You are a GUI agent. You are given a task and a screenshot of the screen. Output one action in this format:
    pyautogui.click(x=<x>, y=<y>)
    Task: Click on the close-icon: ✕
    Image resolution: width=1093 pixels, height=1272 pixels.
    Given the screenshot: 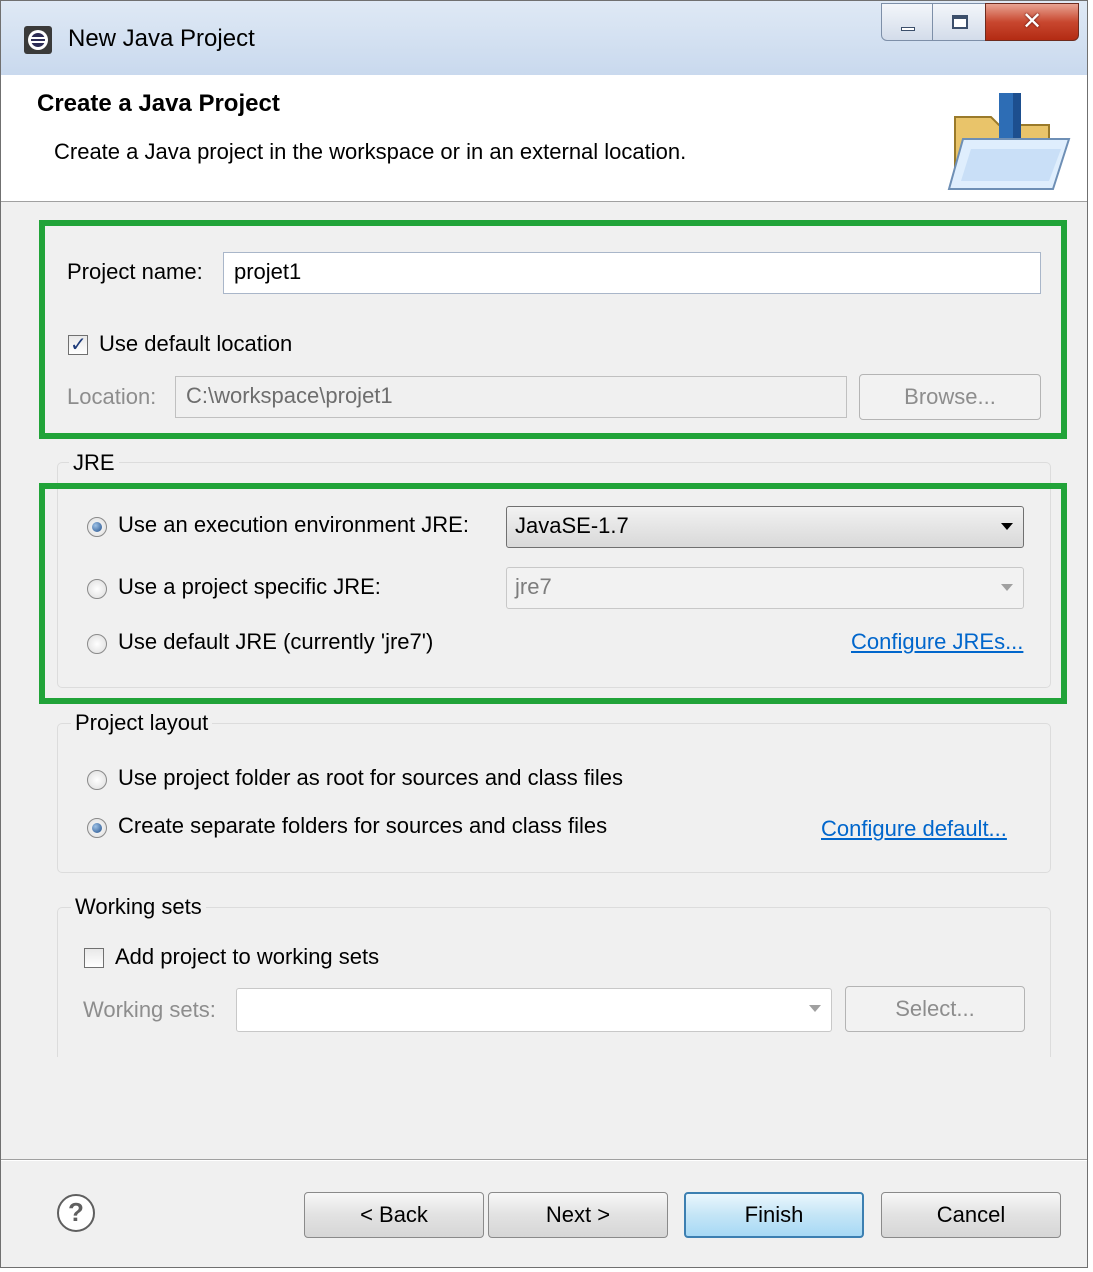 What is the action you would take?
    pyautogui.click(x=1032, y=21)
    